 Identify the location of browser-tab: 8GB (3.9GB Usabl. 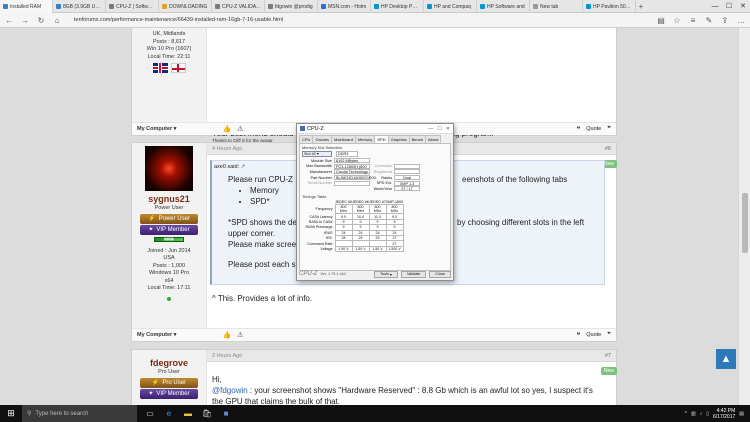
(79, 6).